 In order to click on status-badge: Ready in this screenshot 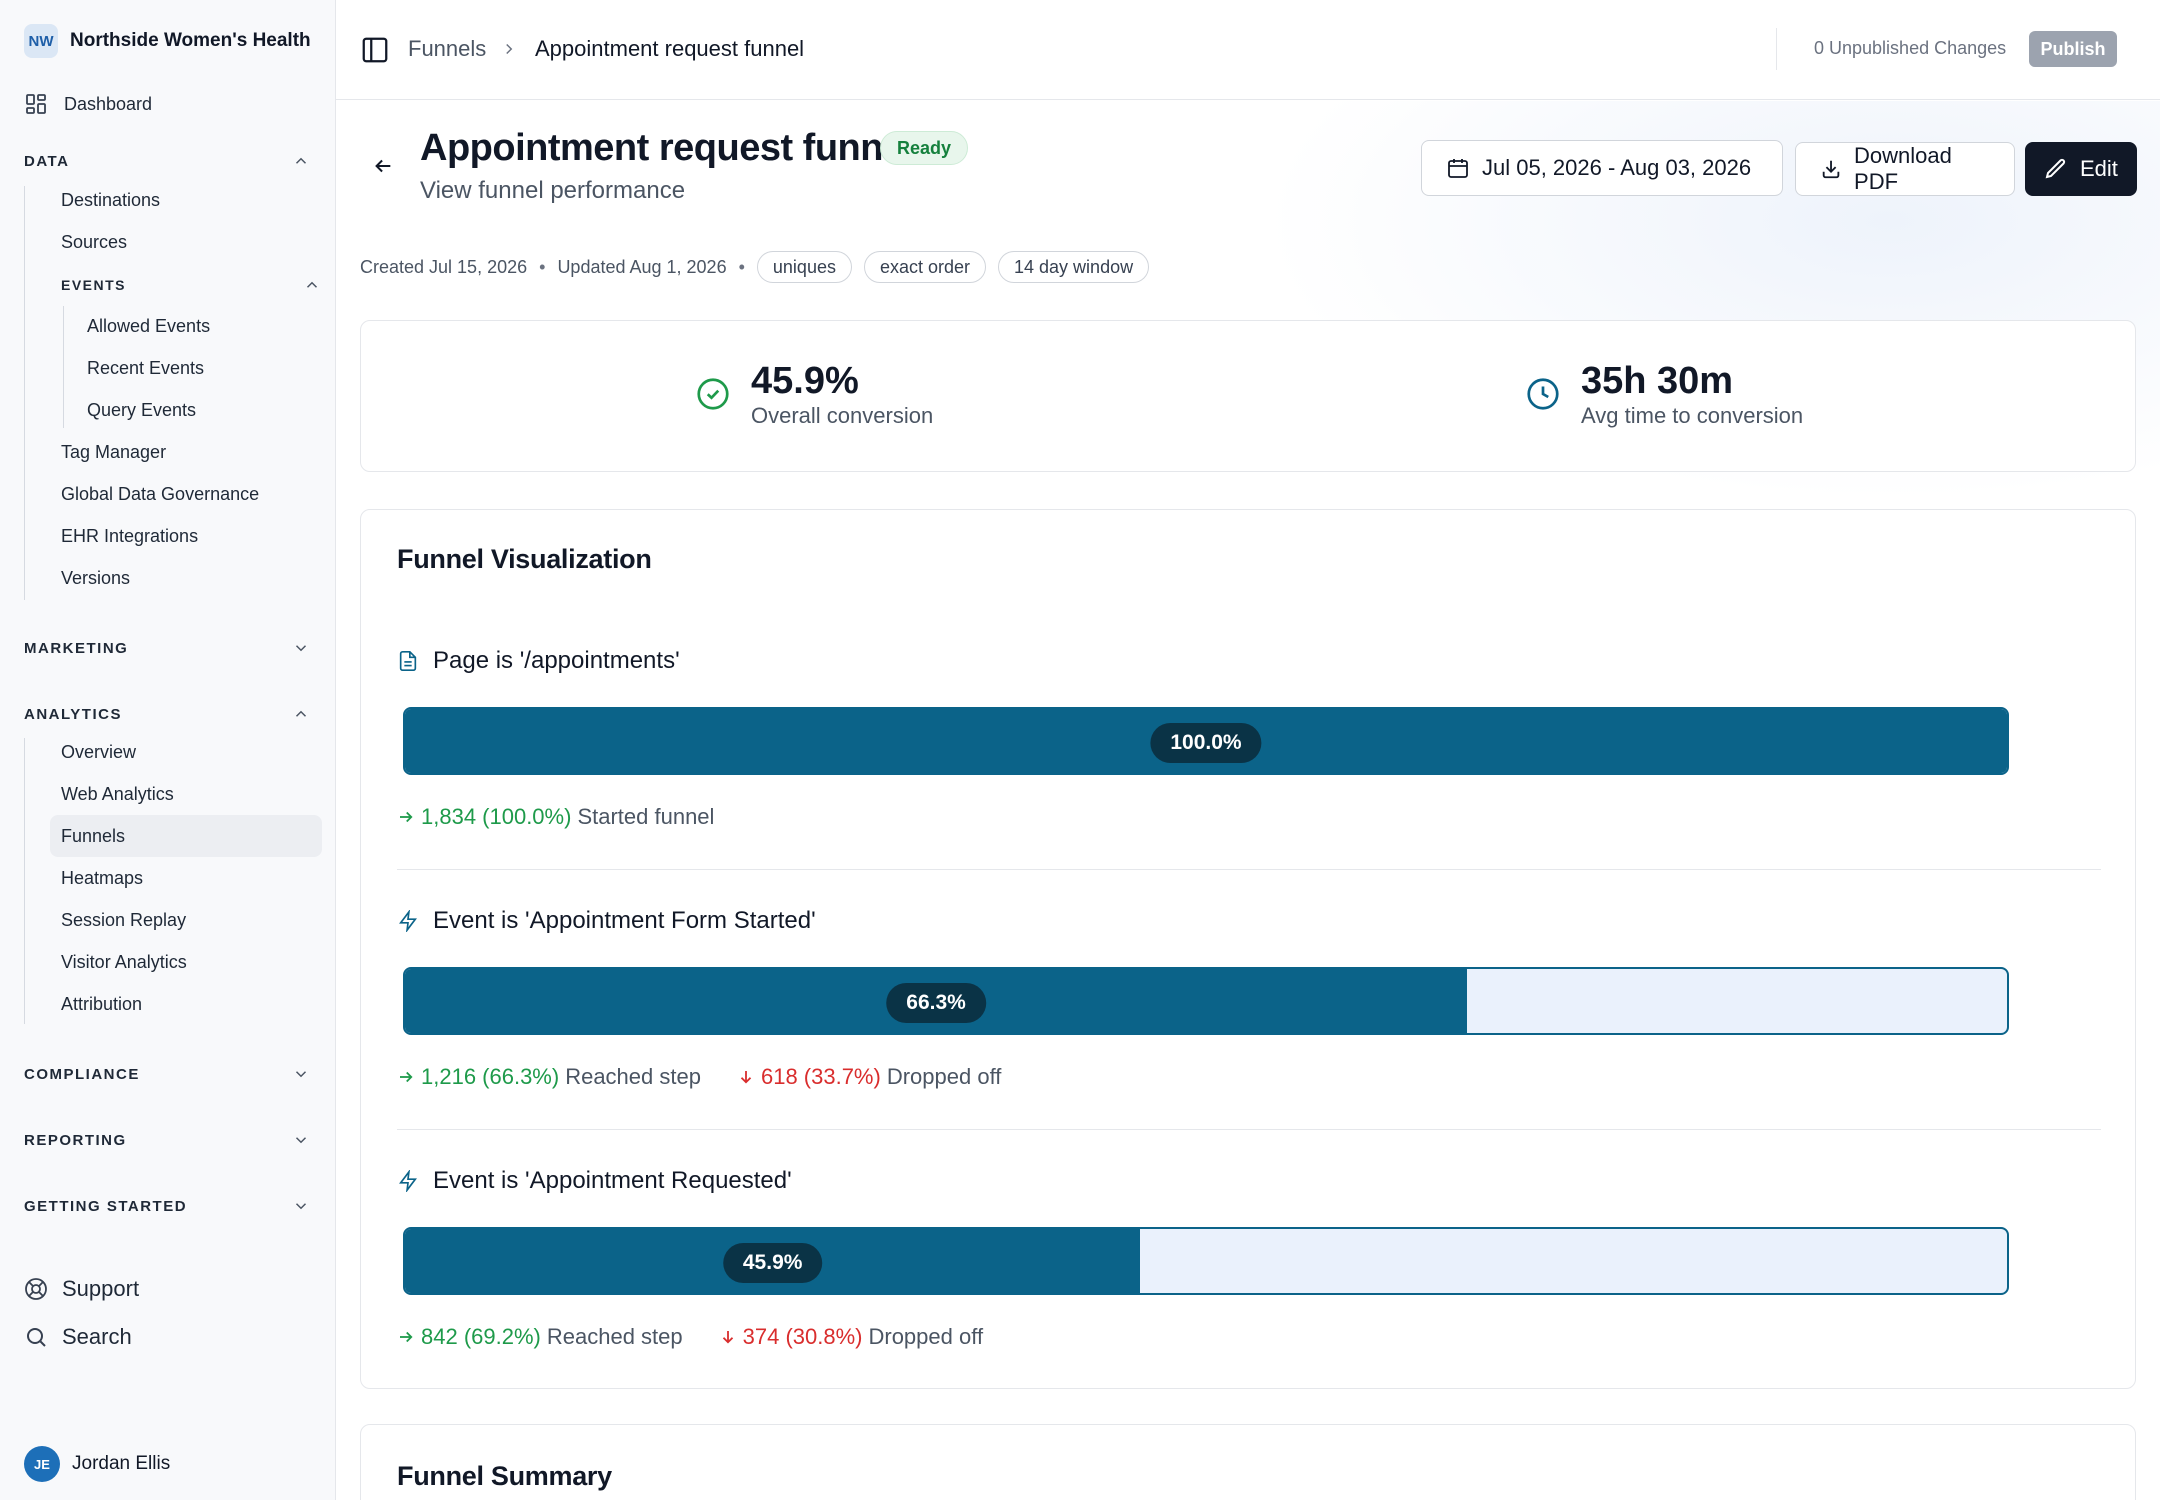, I will do `click(924, 148)`.